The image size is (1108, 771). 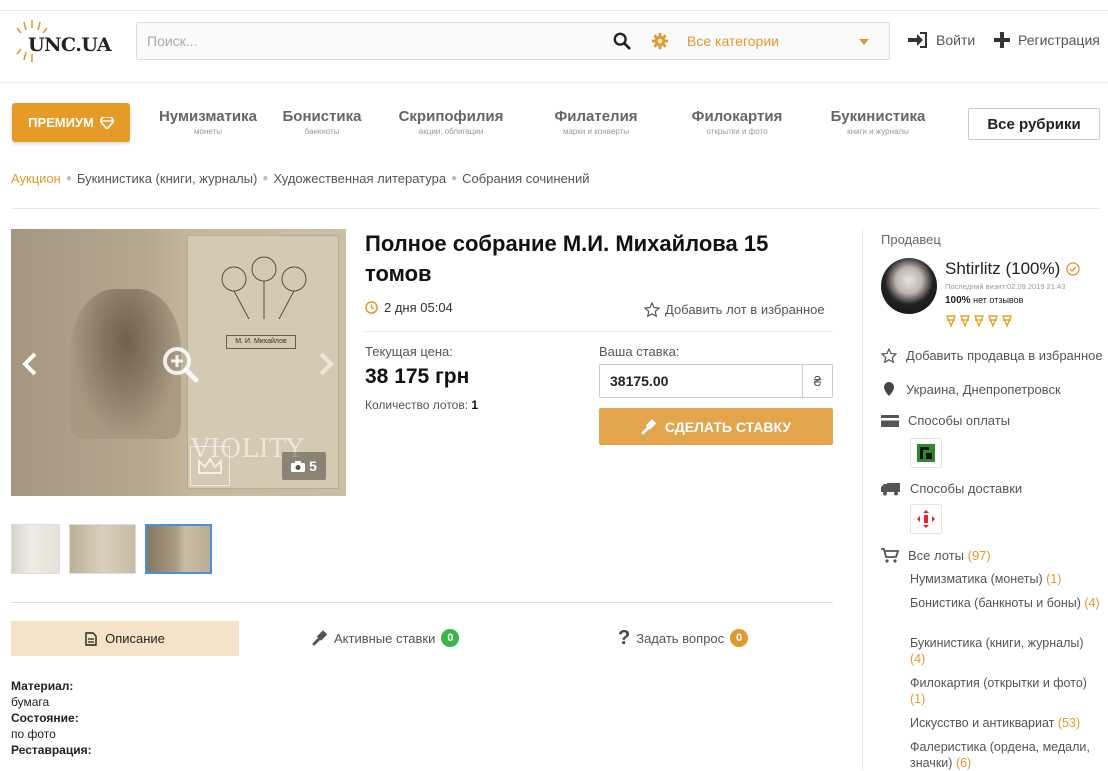 I want to click on chevron-down-icon, so click(x=864, y=42).